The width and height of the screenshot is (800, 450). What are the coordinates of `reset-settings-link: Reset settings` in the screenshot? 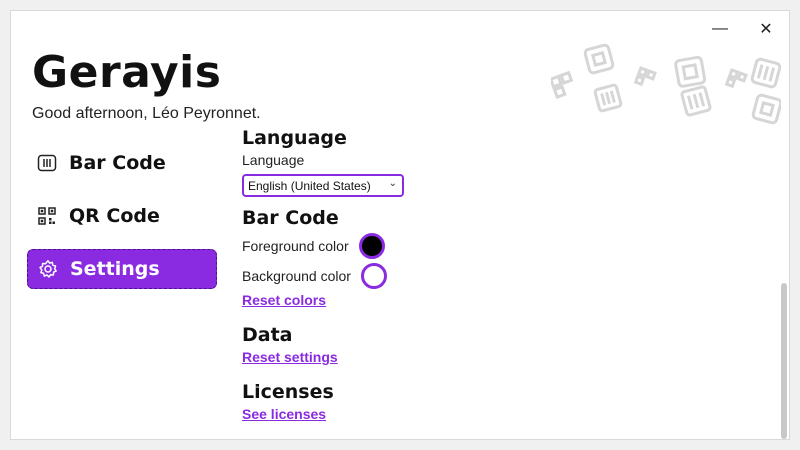 It's located at (442, 357).